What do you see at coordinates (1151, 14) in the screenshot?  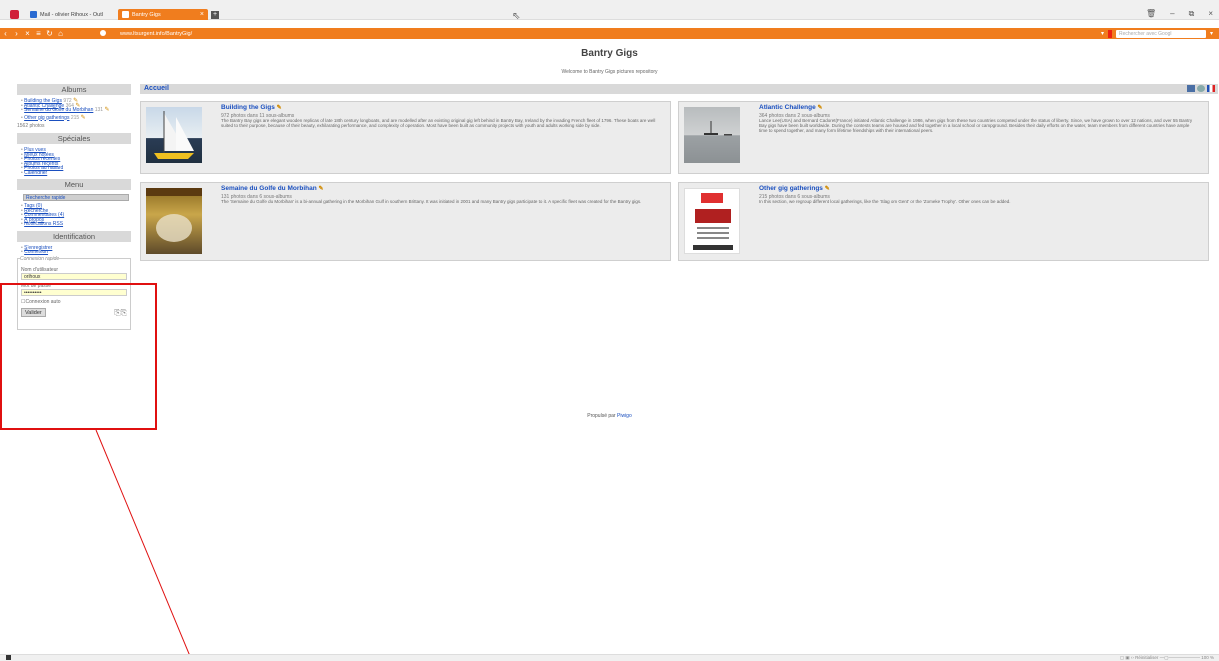 I see `trash-icon: 🗑` at bounding box center [1151, 14].